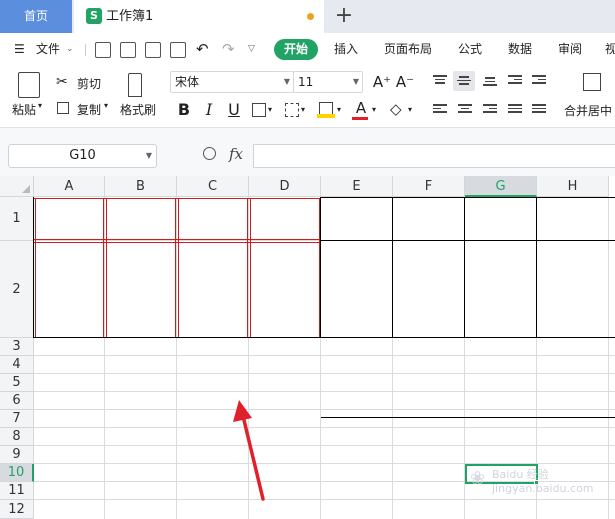 The height and width of the screenshot is (519, 615). Describe the element at coordinates (17, 219) in the screenshot. I see `row-header-1: 1` at that location.